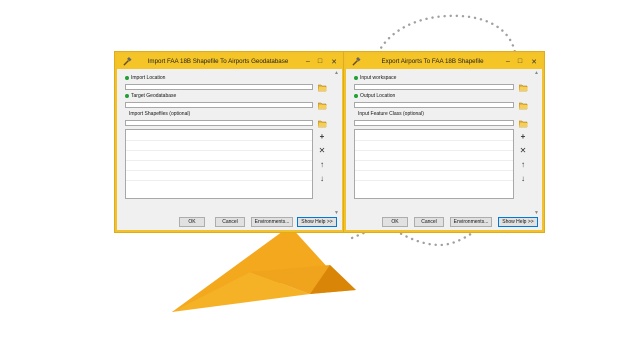 Image resolution: width=640 pixels, height=350 pixels. I want to click on import-dialog-button-bar: OK Cancel Environments... Show Help >>, so click(229, 222).